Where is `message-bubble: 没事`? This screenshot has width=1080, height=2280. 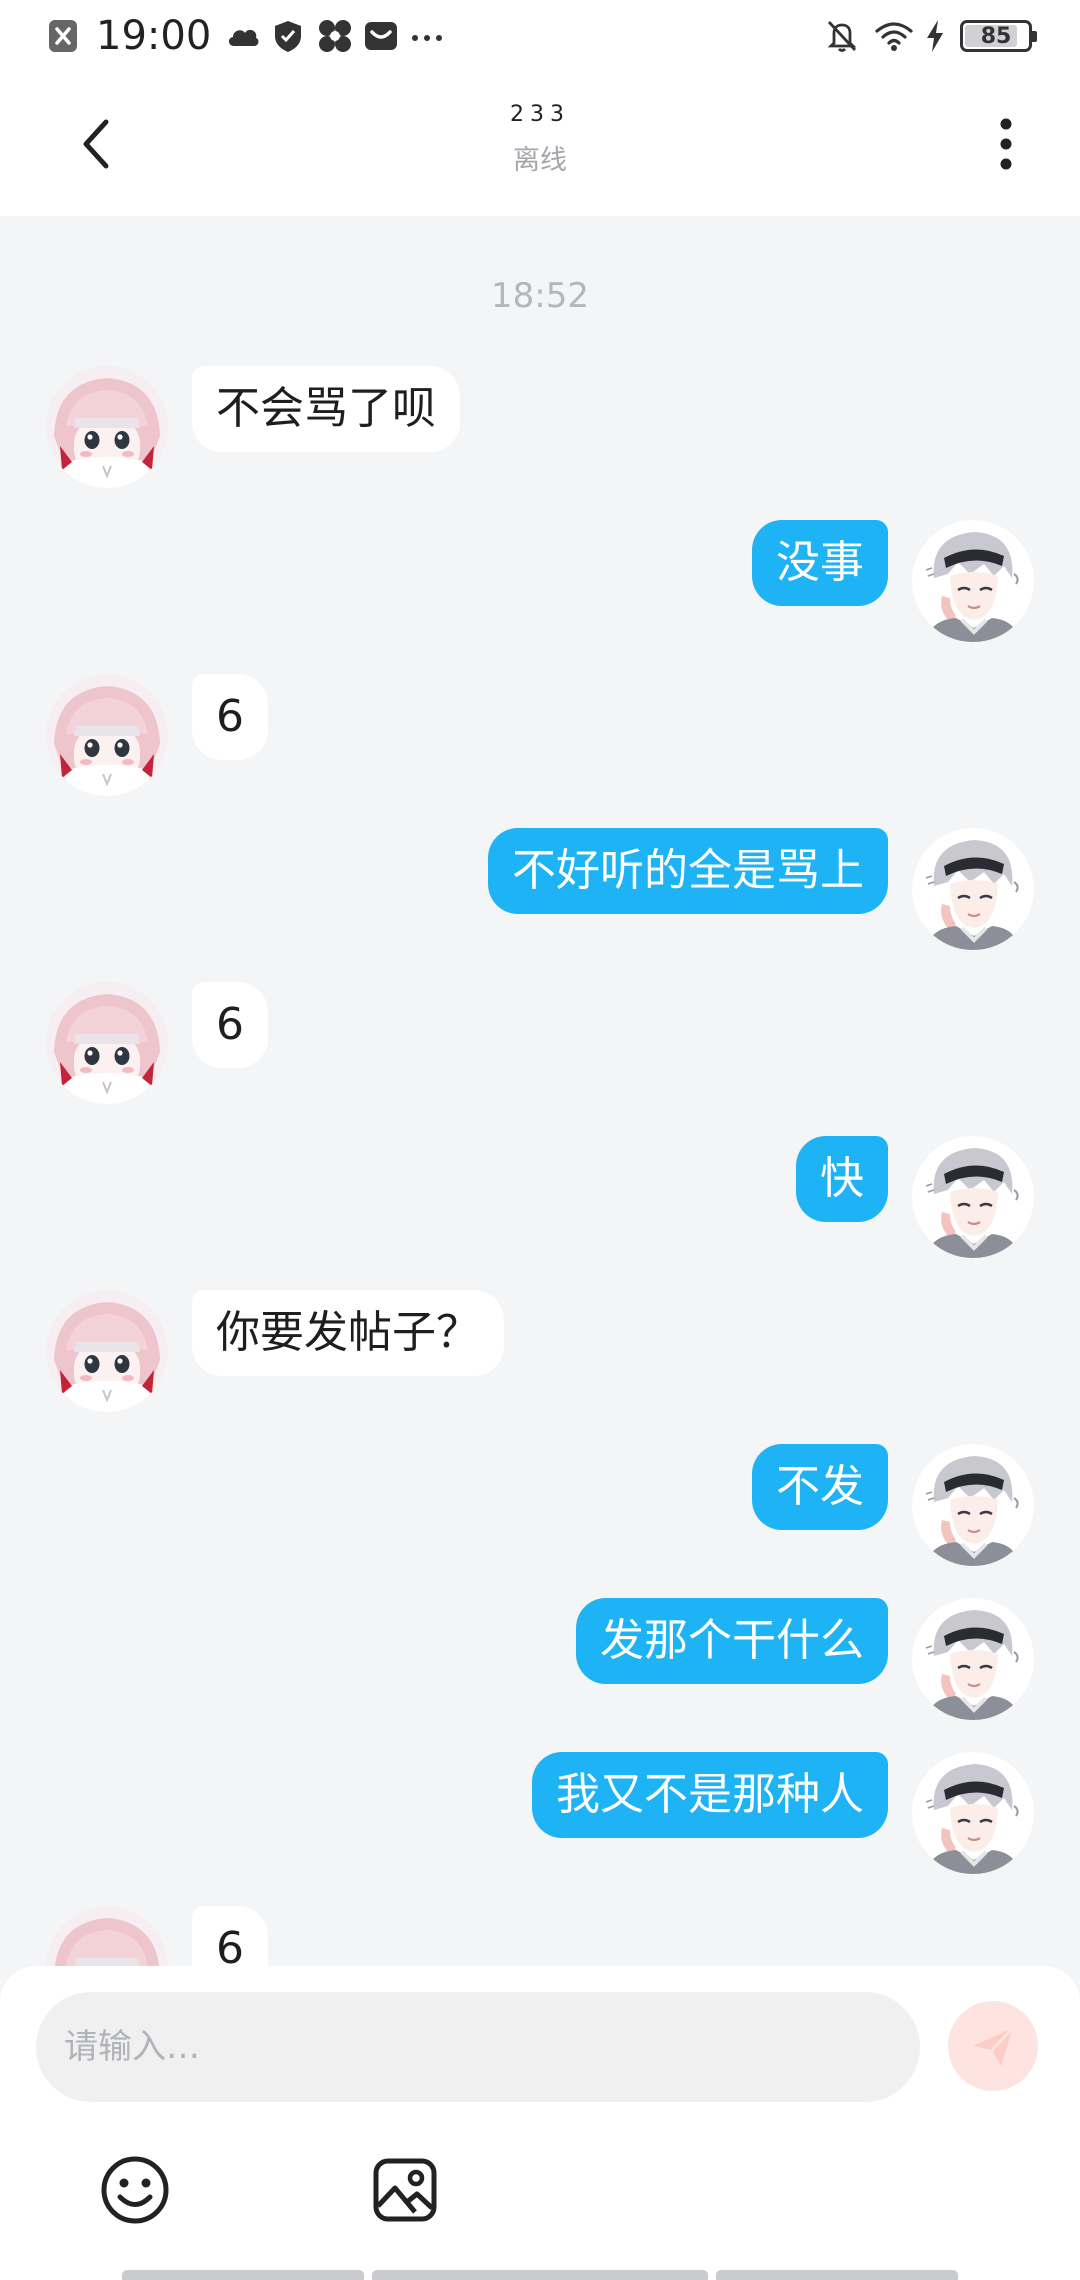 message-bubble: 没事 is located at coordinates (820, 563).